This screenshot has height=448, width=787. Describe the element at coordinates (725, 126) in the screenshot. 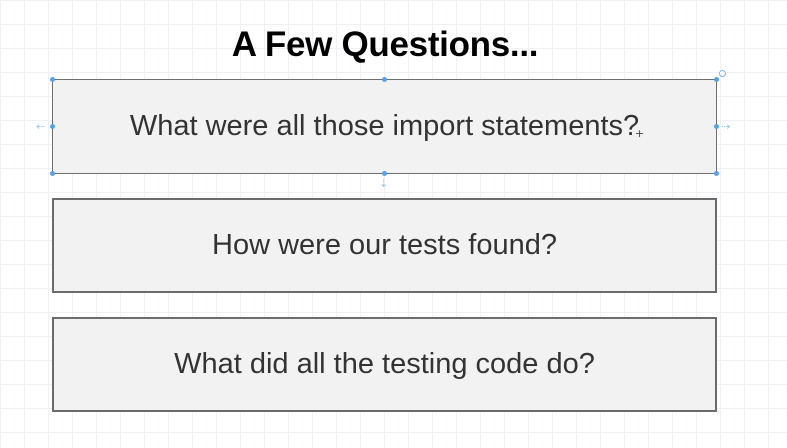

I see `resize-right-arrow-icon: ⇢` at that location.